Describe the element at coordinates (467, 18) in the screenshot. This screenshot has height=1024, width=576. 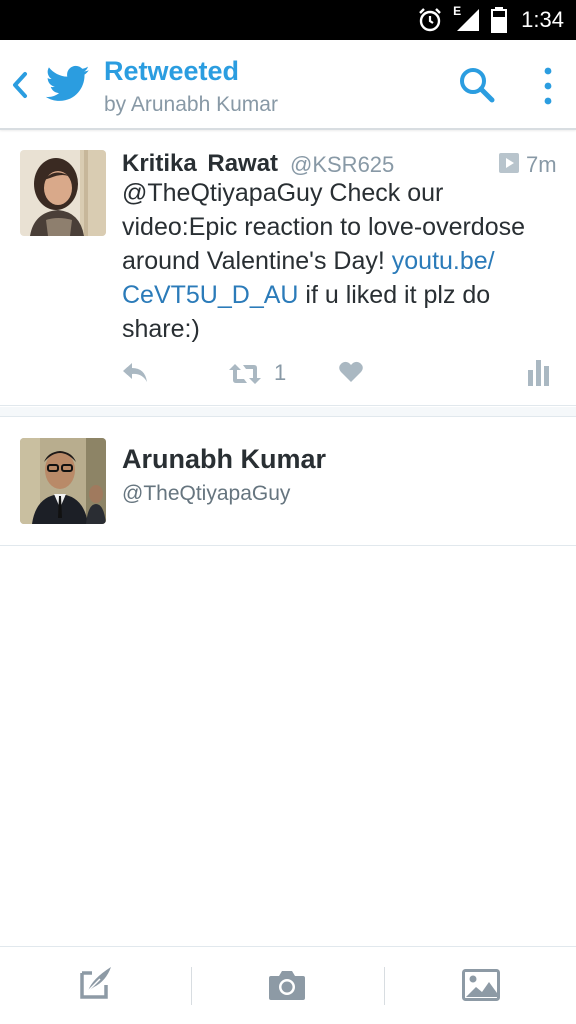
I see `signal-icon: E` at that location.